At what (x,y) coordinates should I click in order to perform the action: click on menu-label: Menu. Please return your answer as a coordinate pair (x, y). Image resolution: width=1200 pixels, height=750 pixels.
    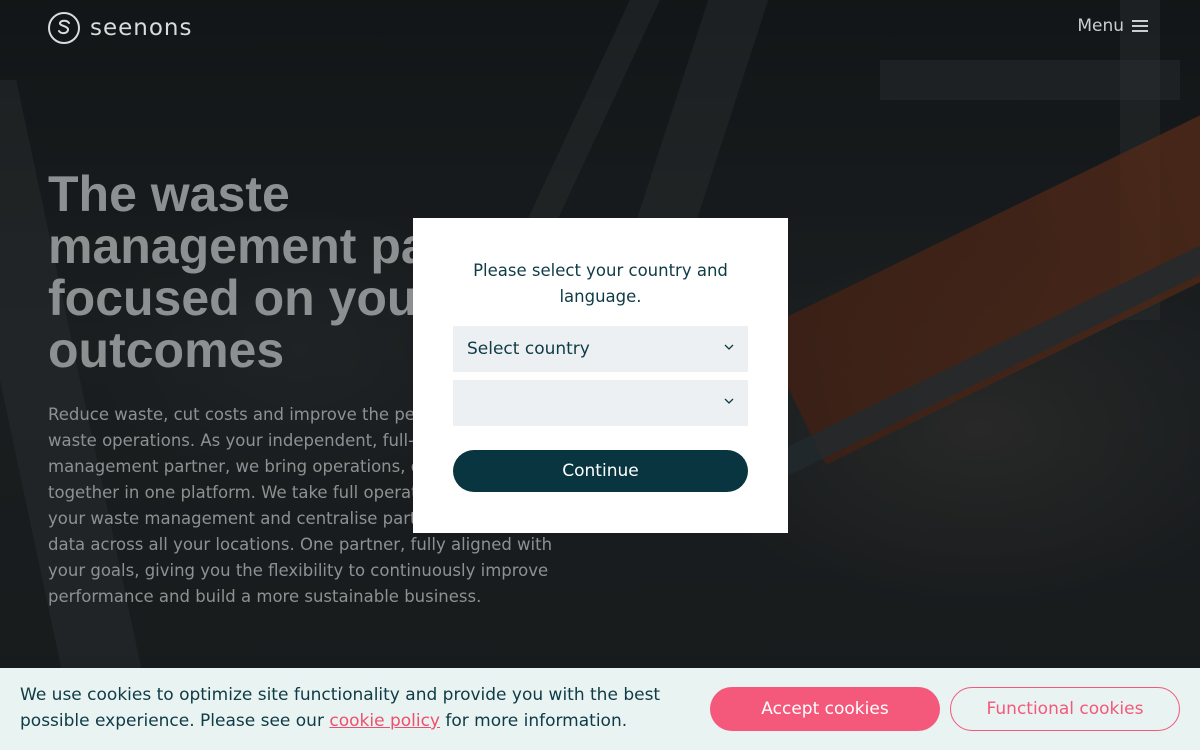
    Looking at the image, I should click on (1100, 26).